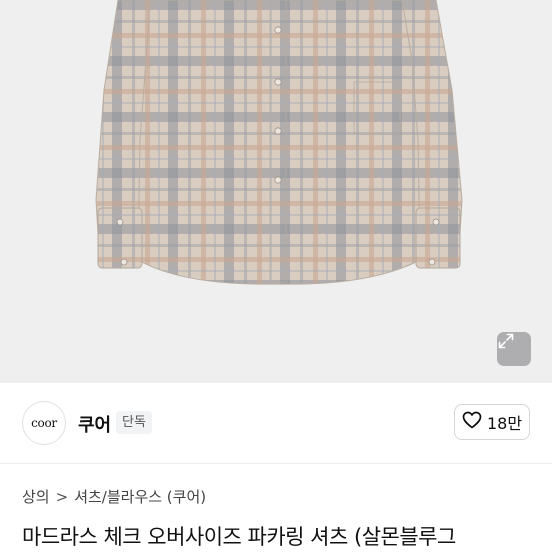  I want to click on brand-logo-text: coor, so click(44, 423).